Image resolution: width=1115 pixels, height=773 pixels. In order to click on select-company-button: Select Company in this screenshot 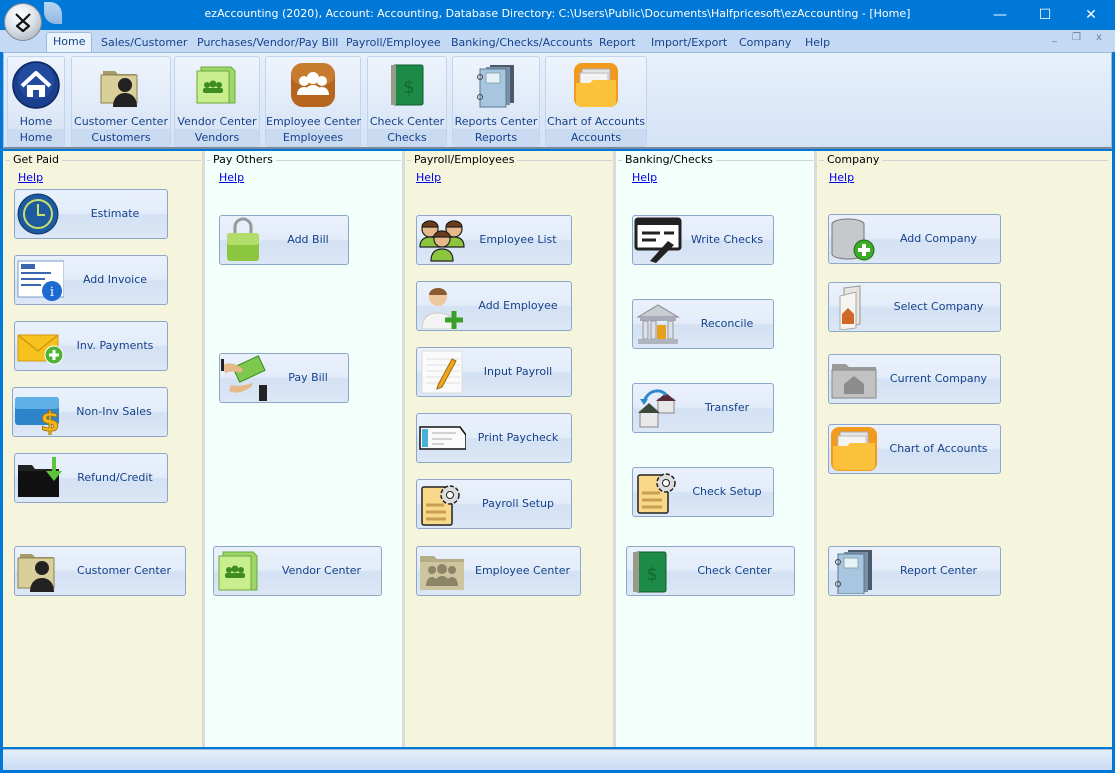, I will do `click(914, 307)`.